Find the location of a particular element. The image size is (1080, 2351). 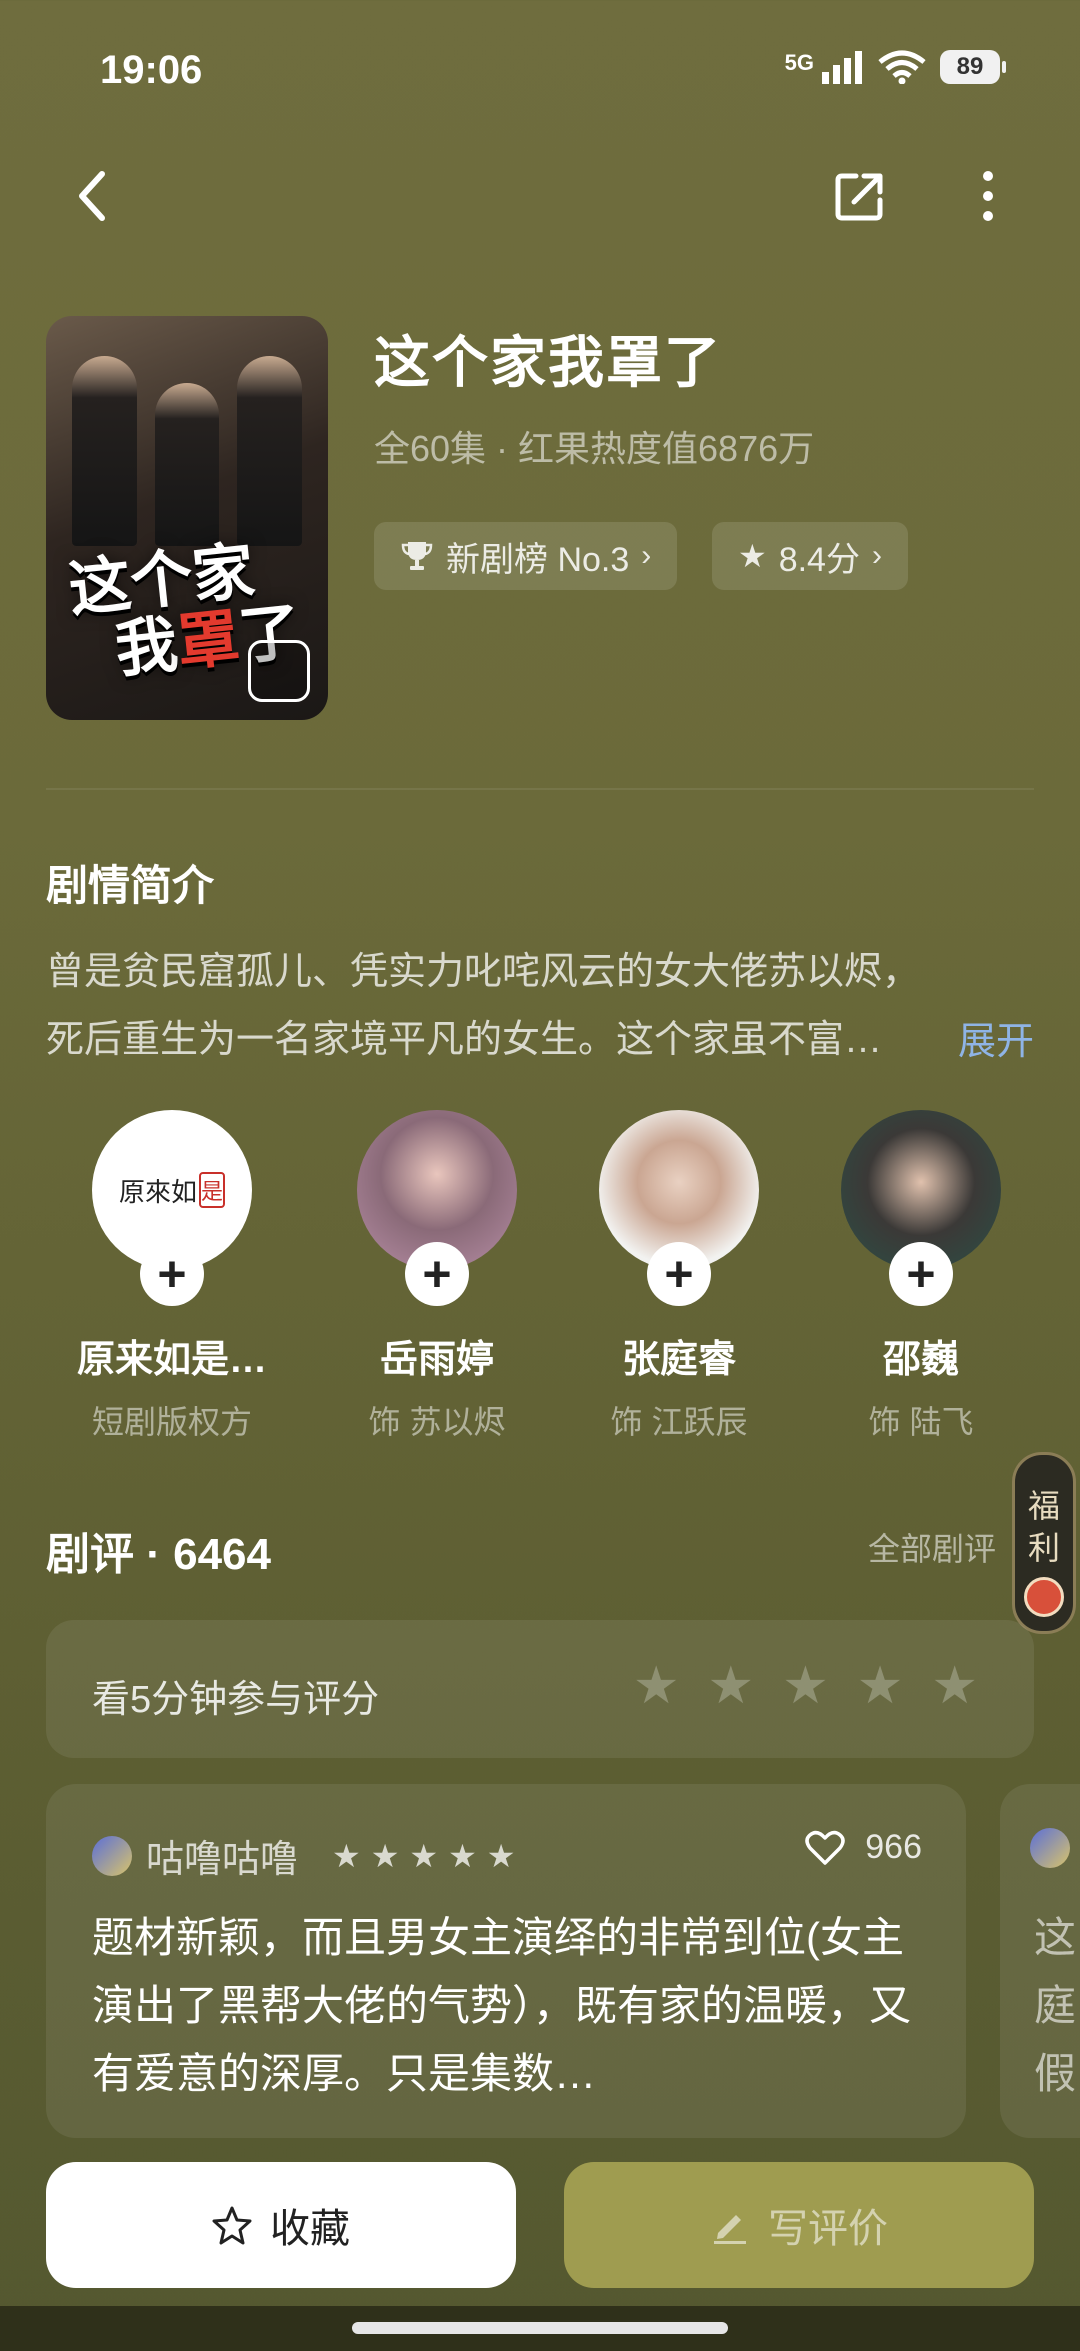

cast-role: 短剧版权方 is located at coordinates (171, 1422).